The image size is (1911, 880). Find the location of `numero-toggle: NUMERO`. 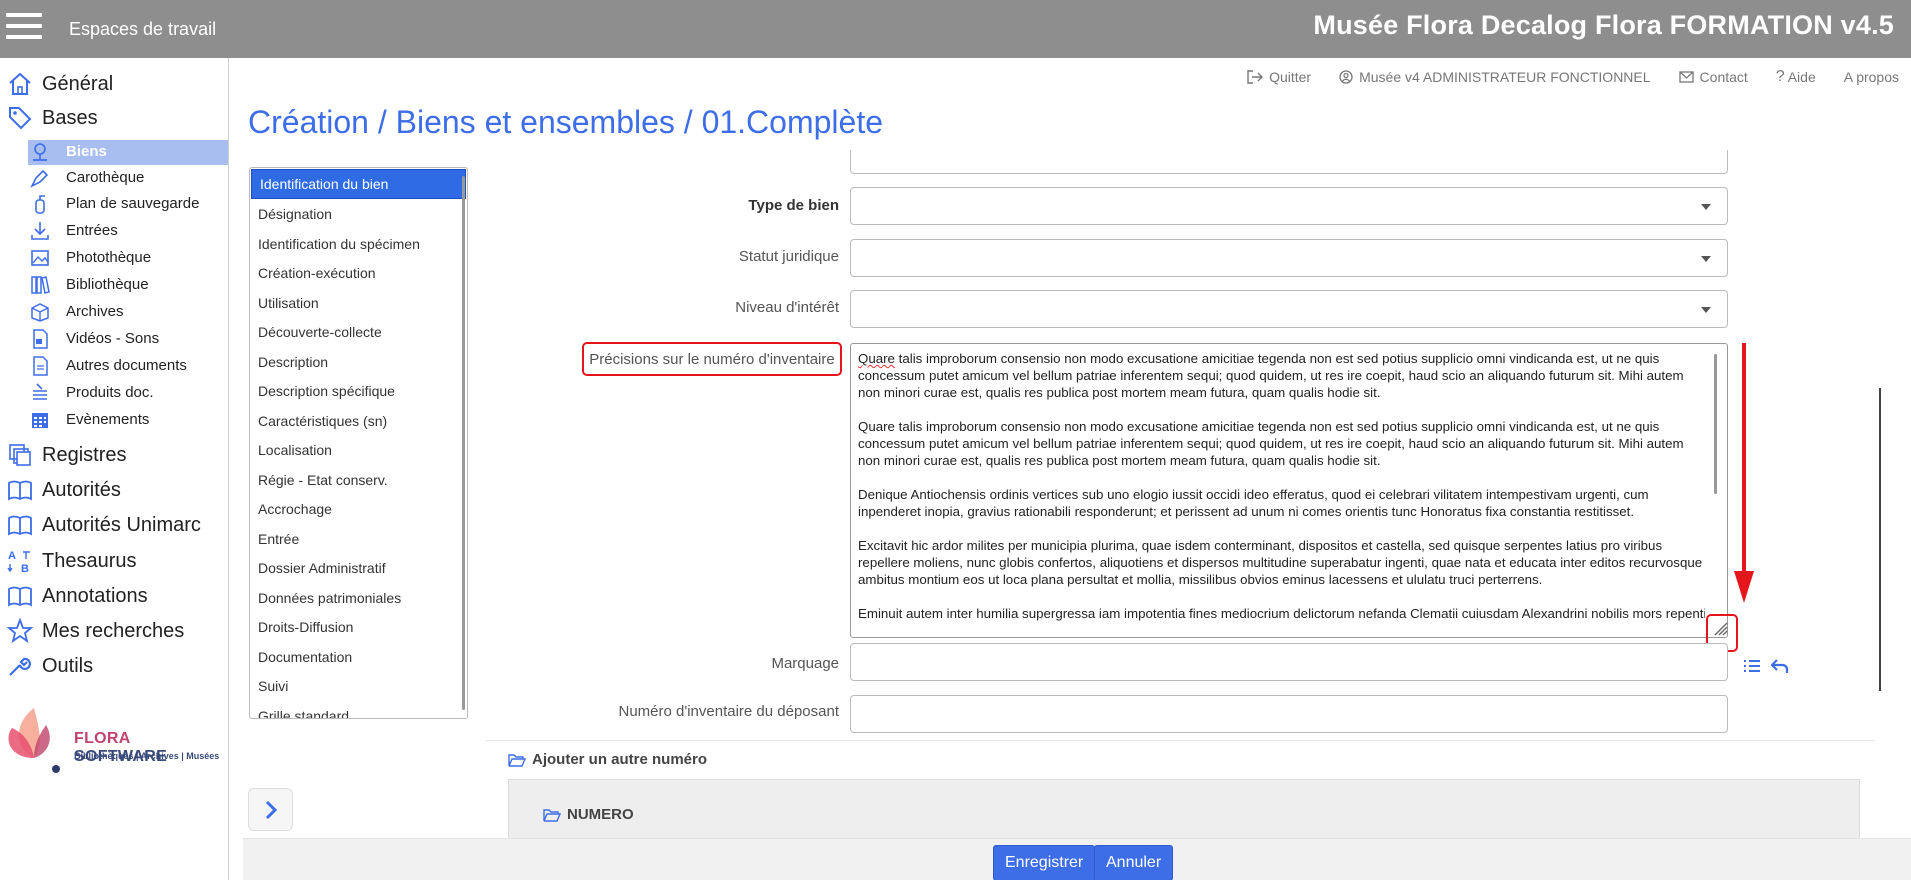

numero-toggle: NUMERO is located at coordinates (588, 814).